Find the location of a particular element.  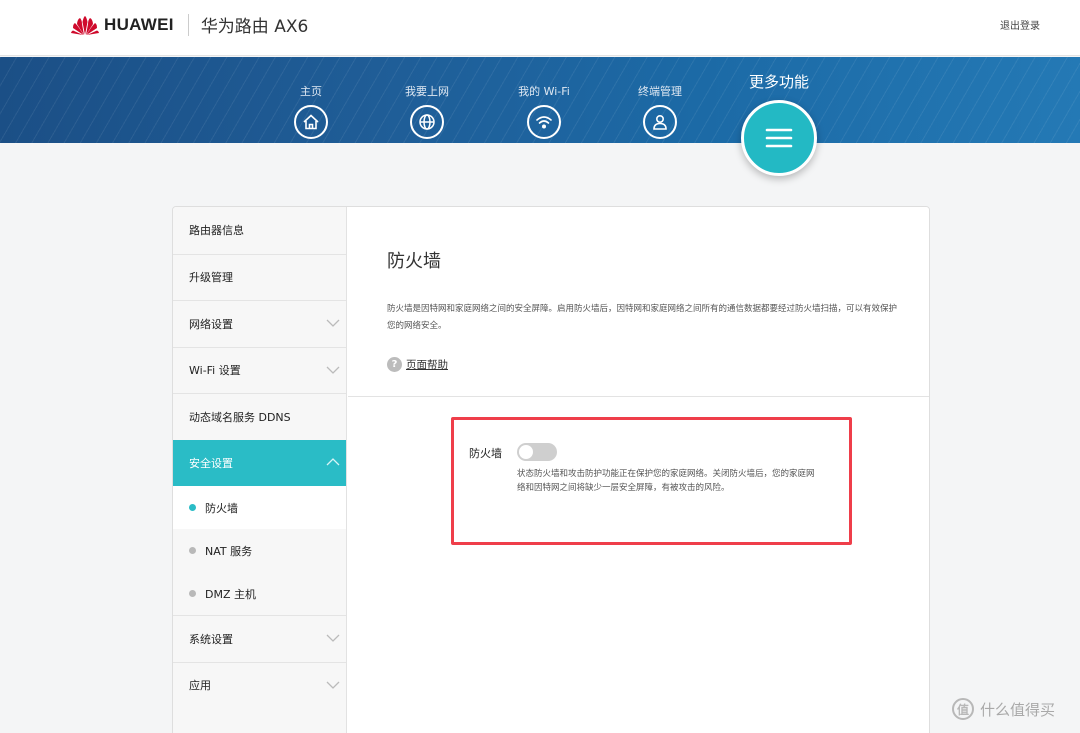

sidebar-item-label: 升级管理 is located at coordinates (211, 278).